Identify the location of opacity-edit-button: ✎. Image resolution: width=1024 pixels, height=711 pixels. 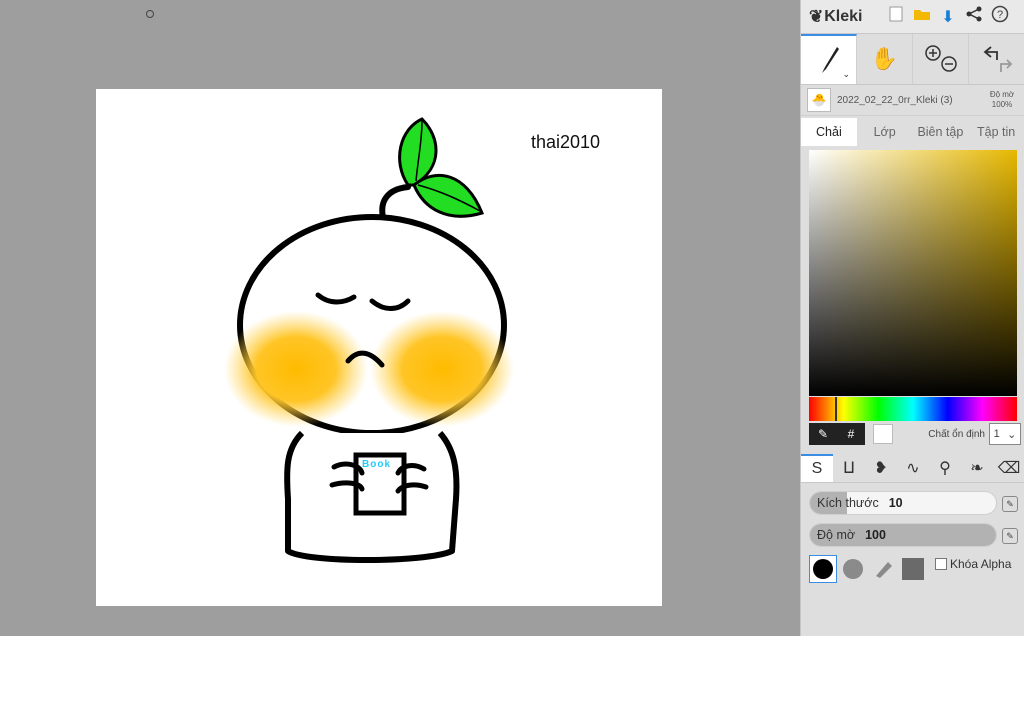
(1010, 536).